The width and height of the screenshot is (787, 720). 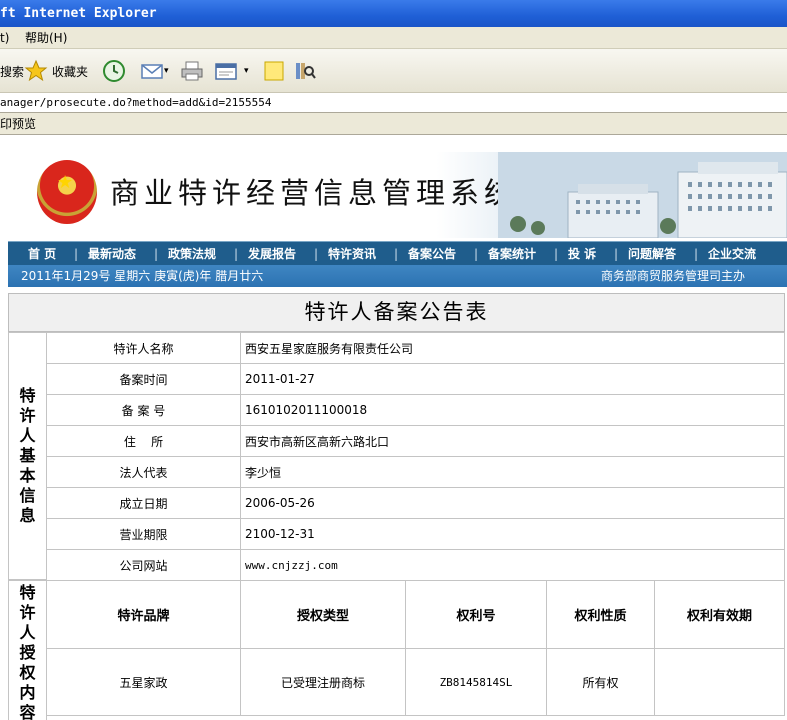 What do you see at coordinates (166, 71) in the screenshot?
I see `mail-dropdown-icon: ▾` at bounding box center [166, 71].